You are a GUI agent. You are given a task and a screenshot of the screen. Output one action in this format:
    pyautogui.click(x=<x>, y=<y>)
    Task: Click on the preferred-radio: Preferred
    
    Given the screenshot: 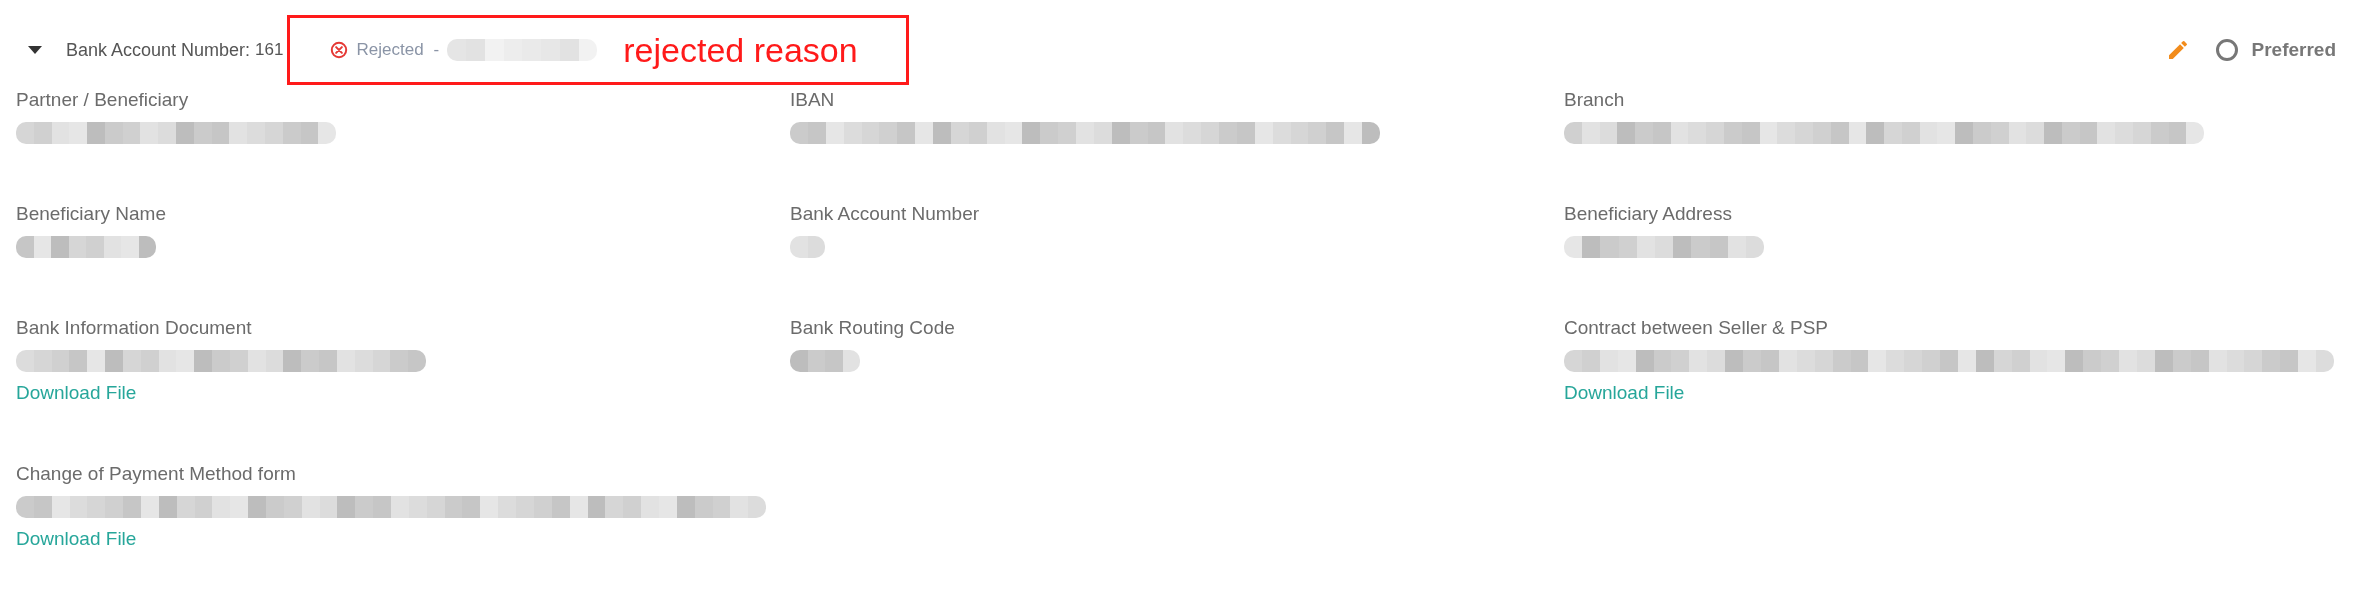 What is the action you would take?
    pyautogui.click(x=2275, y=50)
    